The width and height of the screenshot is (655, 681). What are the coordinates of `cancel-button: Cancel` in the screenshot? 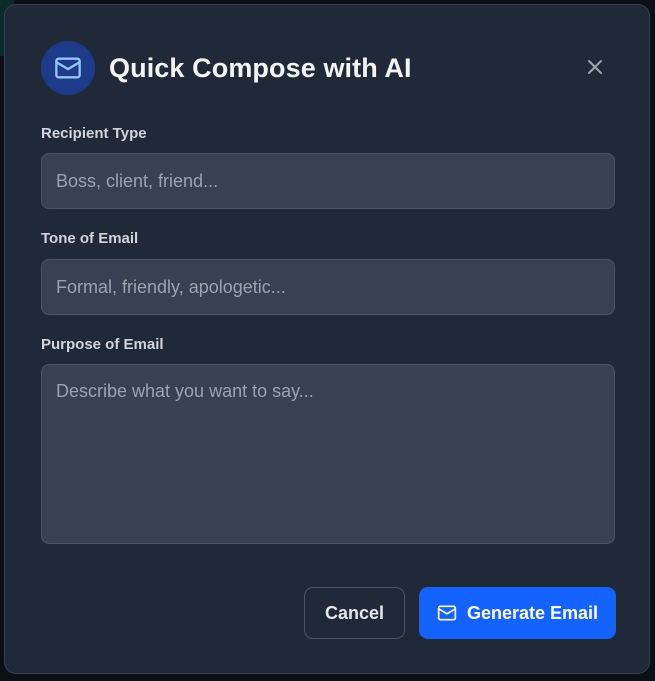 It's located at (354, 613).